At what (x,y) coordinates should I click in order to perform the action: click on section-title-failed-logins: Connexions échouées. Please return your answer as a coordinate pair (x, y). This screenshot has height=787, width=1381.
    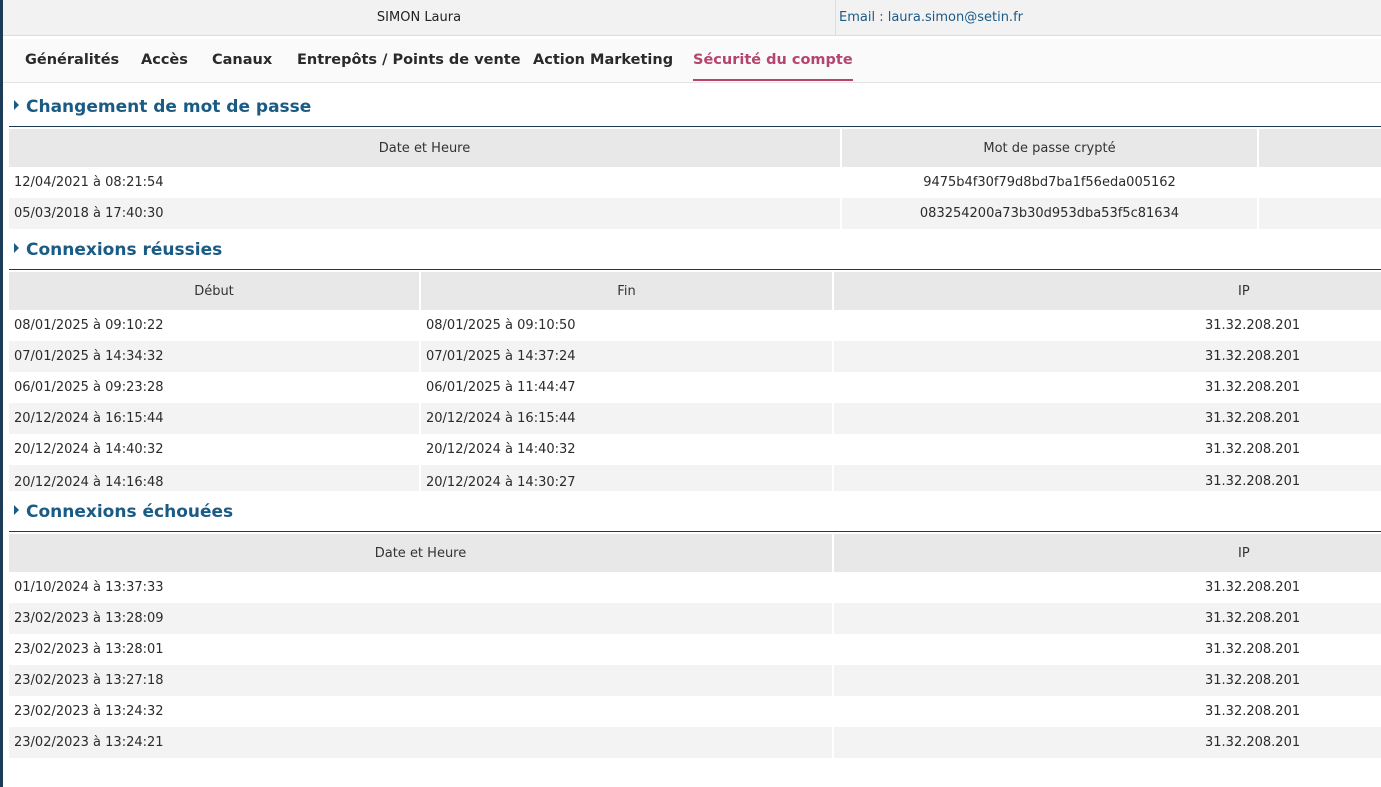
    Looking at the image, I should click on (123, 512).